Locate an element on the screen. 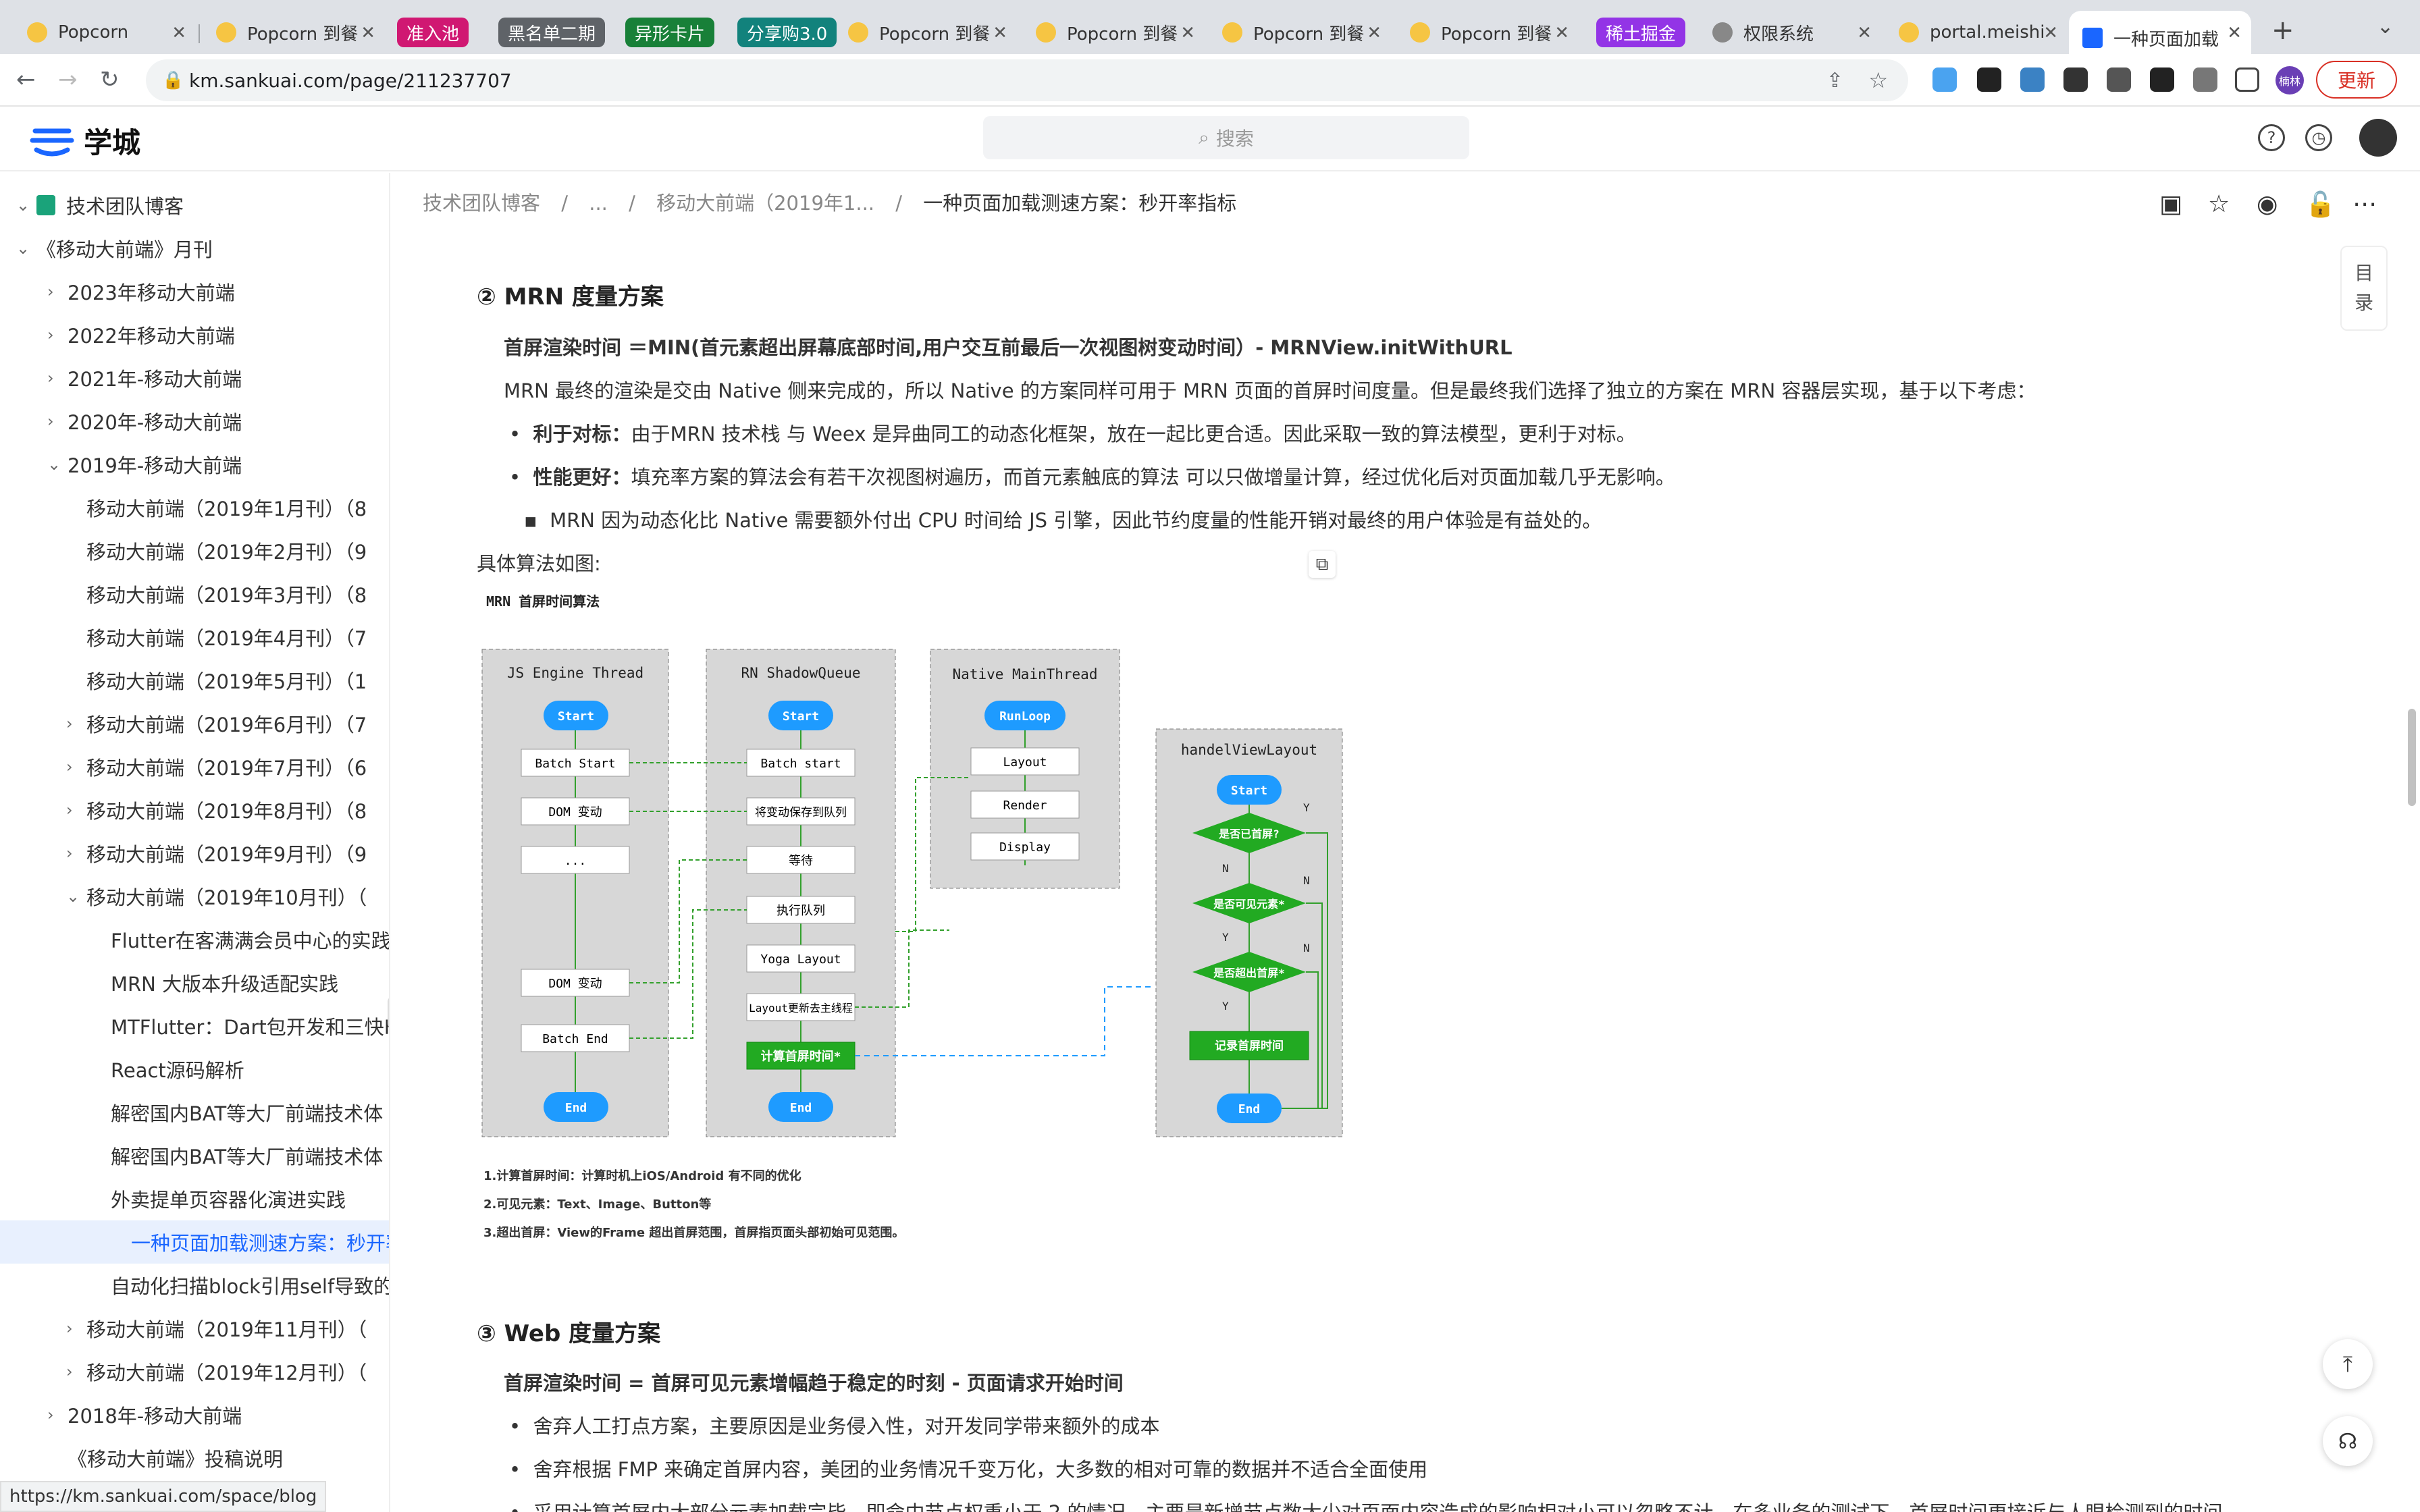 The height and width of the screenshot is (1512, 2420). collapse-sidebar-icon: ‹ is located at coordinates (388, 1013).